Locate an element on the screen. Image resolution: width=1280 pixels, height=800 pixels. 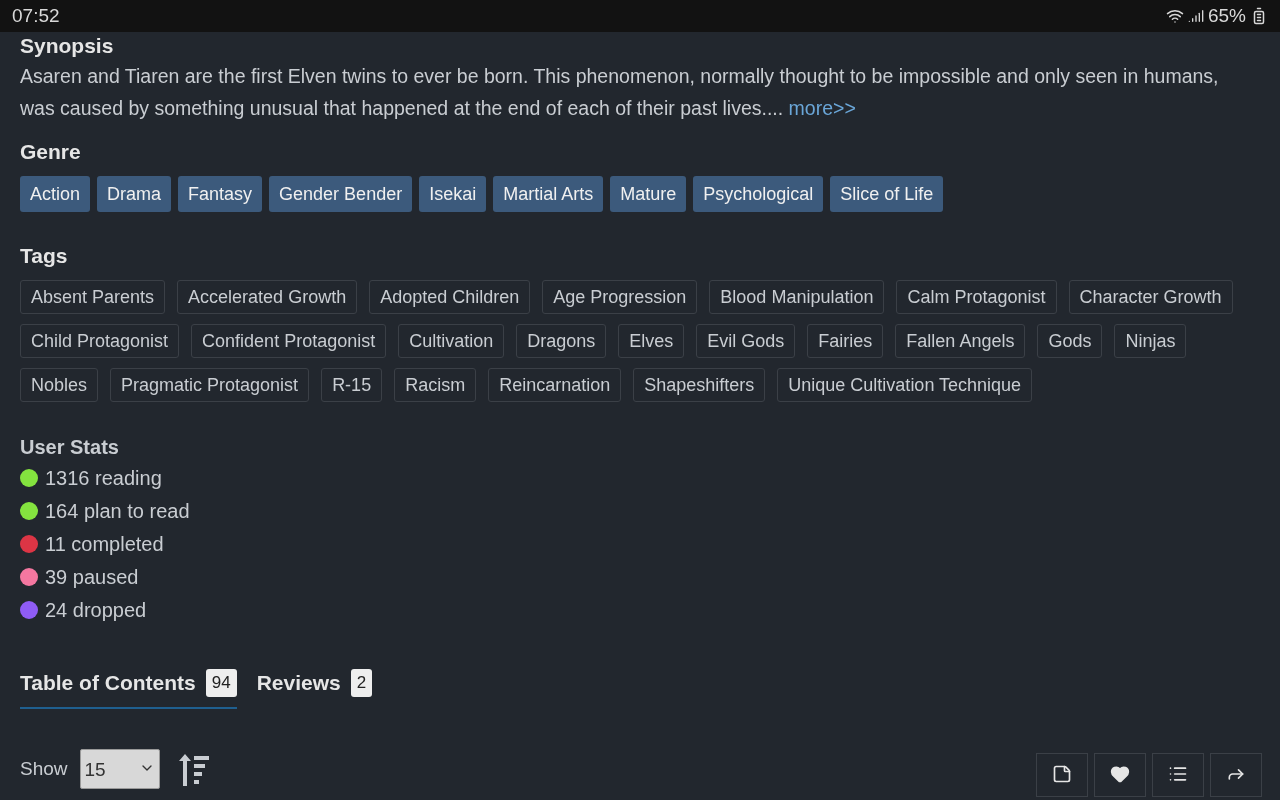
section-heading: Tags is located at coordinates (44, 256).